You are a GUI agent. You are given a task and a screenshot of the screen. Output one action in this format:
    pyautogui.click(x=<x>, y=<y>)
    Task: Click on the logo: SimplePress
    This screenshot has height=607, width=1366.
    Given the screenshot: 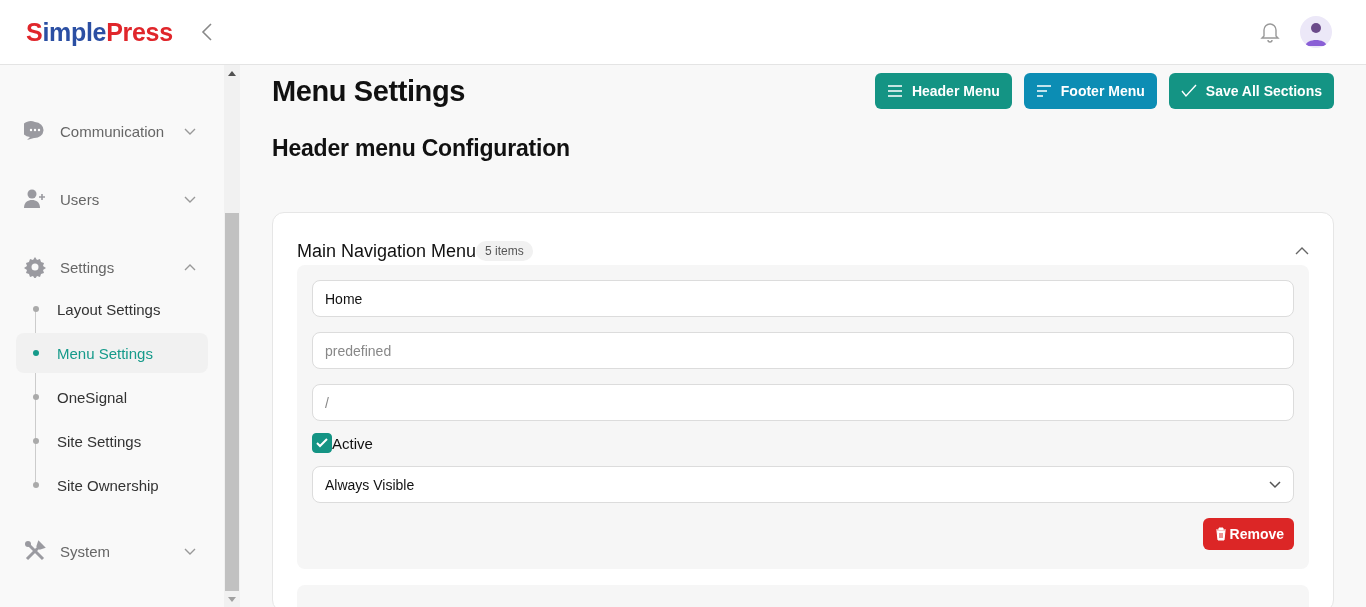 What is the action you would take?
    pyautogui.click(x=99, y=32)
    